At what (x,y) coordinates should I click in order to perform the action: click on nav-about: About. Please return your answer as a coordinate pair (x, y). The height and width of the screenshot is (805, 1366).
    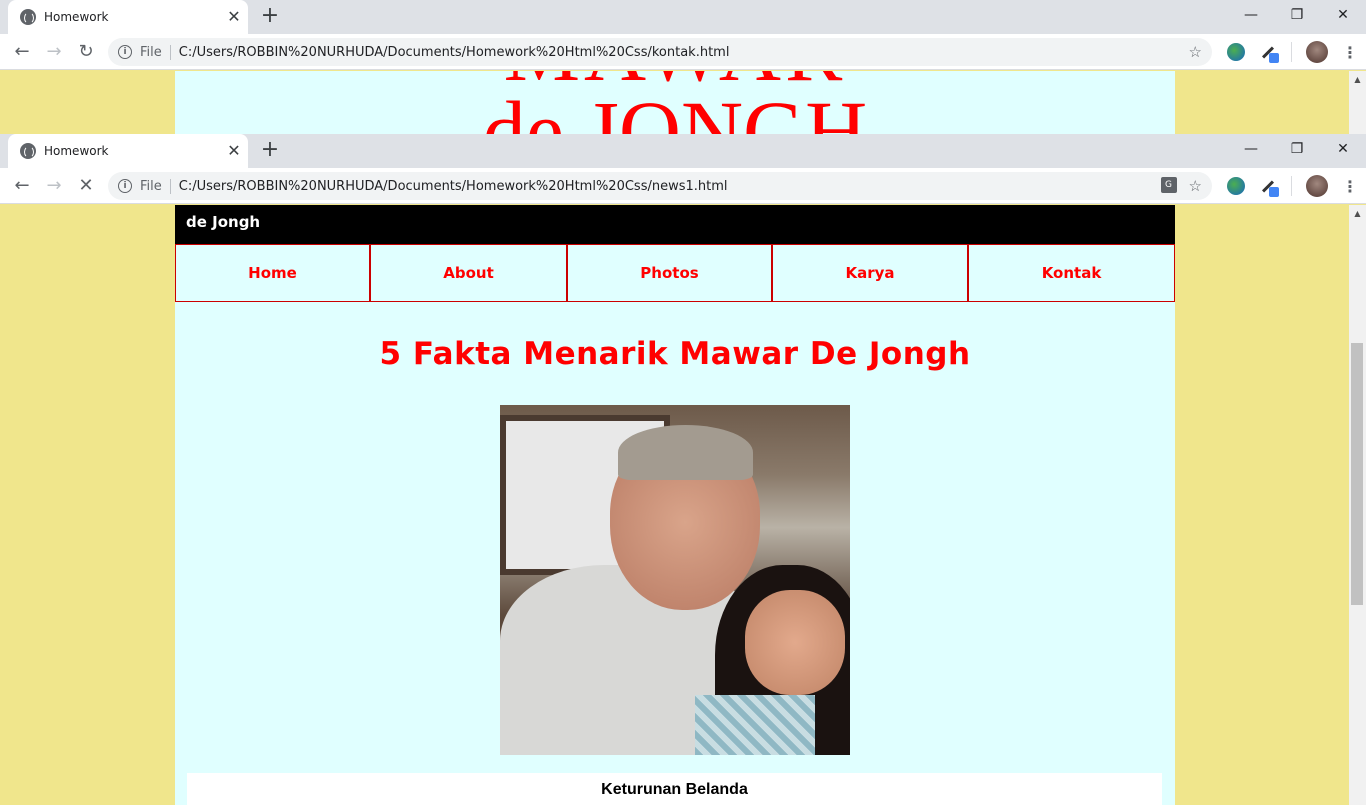
    Looking at the image, I should click on (468, 273).